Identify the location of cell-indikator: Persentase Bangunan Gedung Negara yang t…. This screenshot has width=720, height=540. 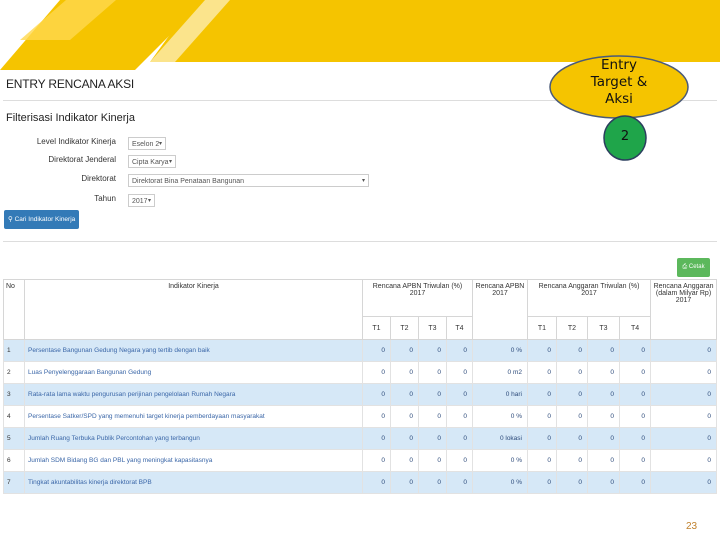
(193, 350).